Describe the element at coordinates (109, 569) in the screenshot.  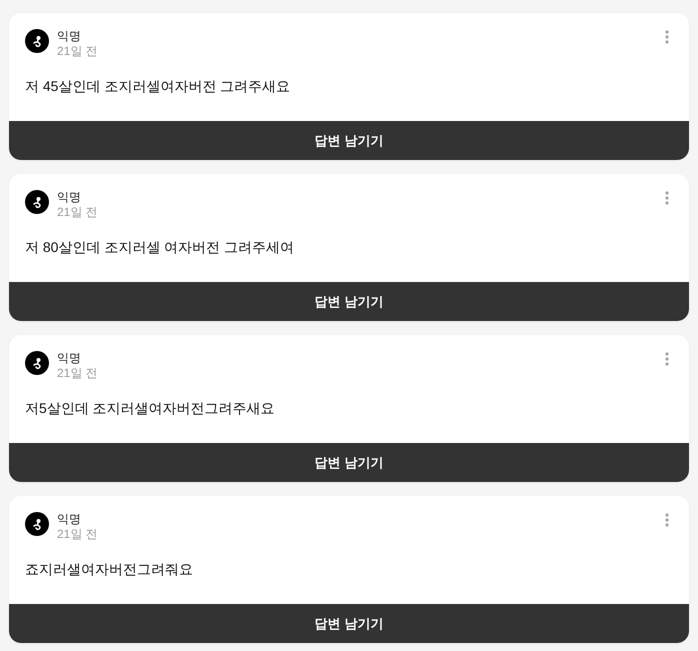
I see `post-text: 죠지러샐여자버전그려줘요` at that location.